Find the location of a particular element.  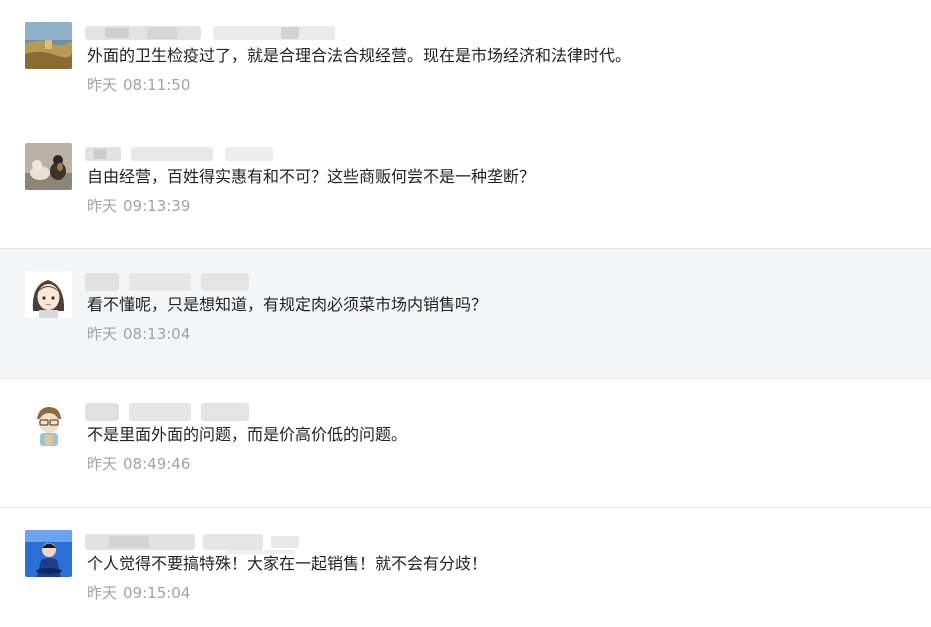

timestamp-time: 08:13:04 is located at coordinates (157, 334).